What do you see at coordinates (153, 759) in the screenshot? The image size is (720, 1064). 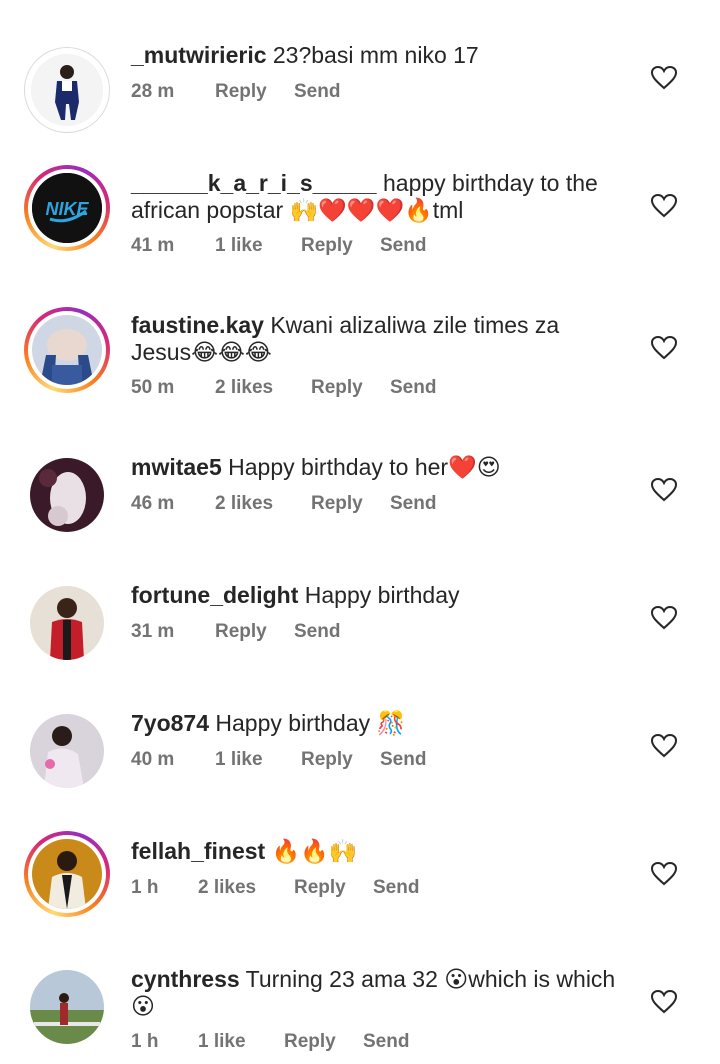 I see `comment-time: 40 m` at bounding box center [153, 759].